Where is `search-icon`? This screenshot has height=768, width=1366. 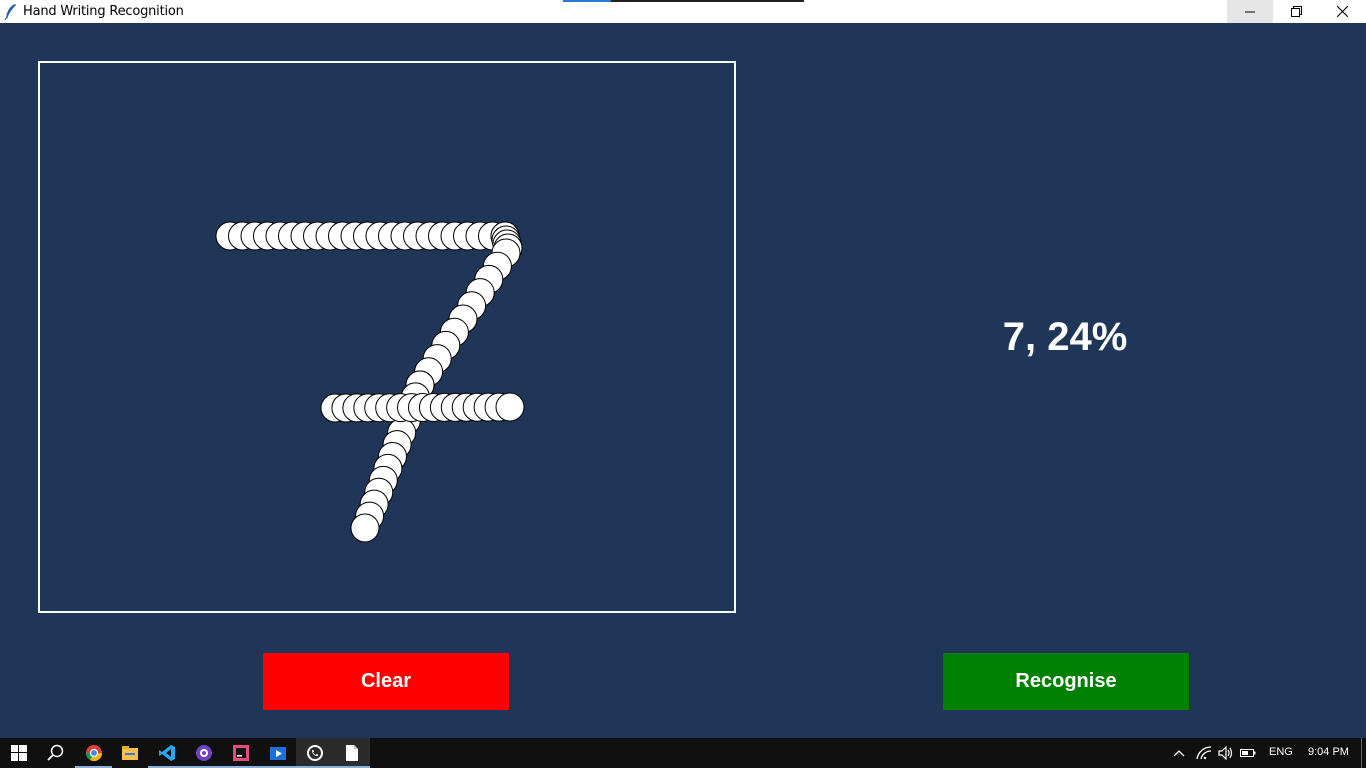
search-icon is located at coordinates (54, 752).